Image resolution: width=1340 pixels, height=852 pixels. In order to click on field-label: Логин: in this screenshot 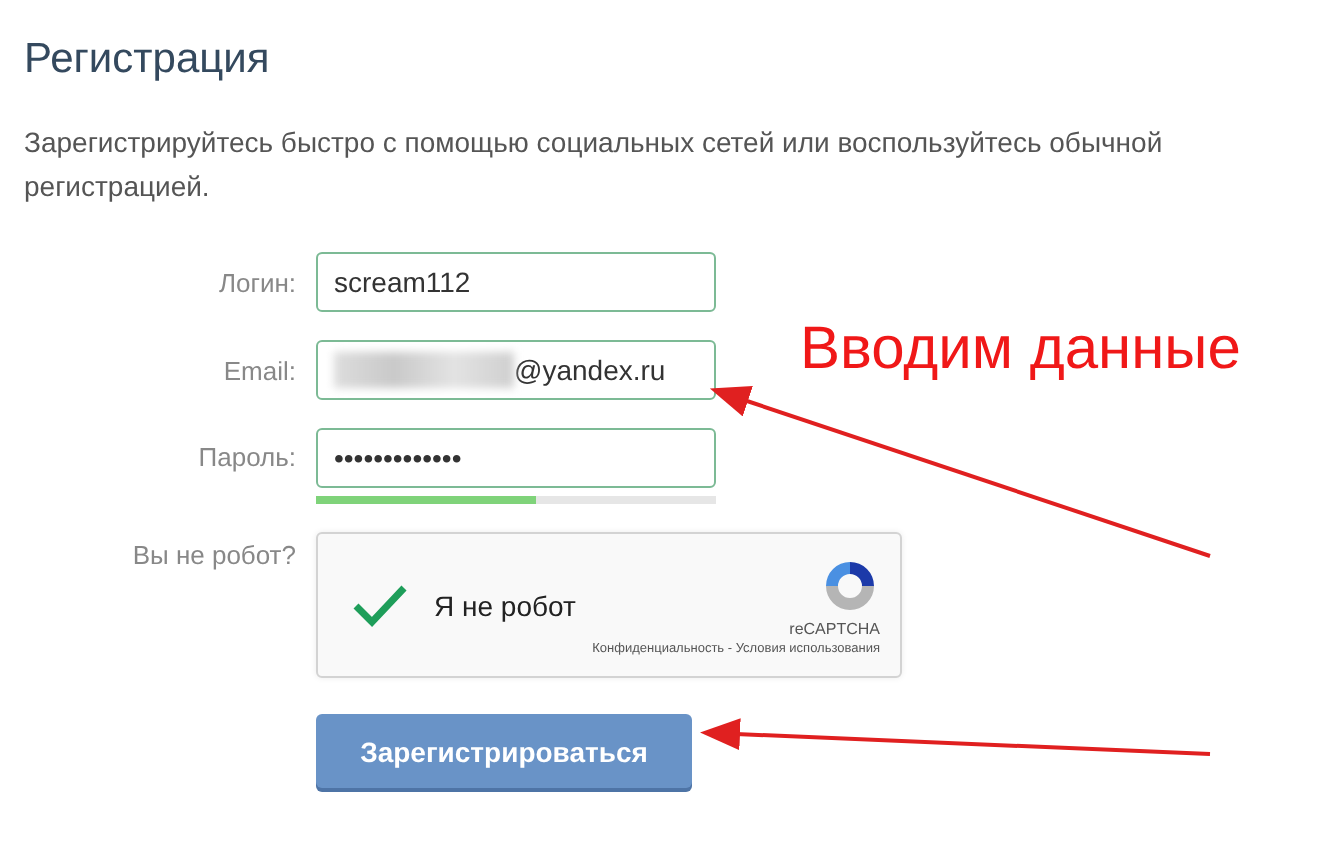, I will do `click(257, 282)`.